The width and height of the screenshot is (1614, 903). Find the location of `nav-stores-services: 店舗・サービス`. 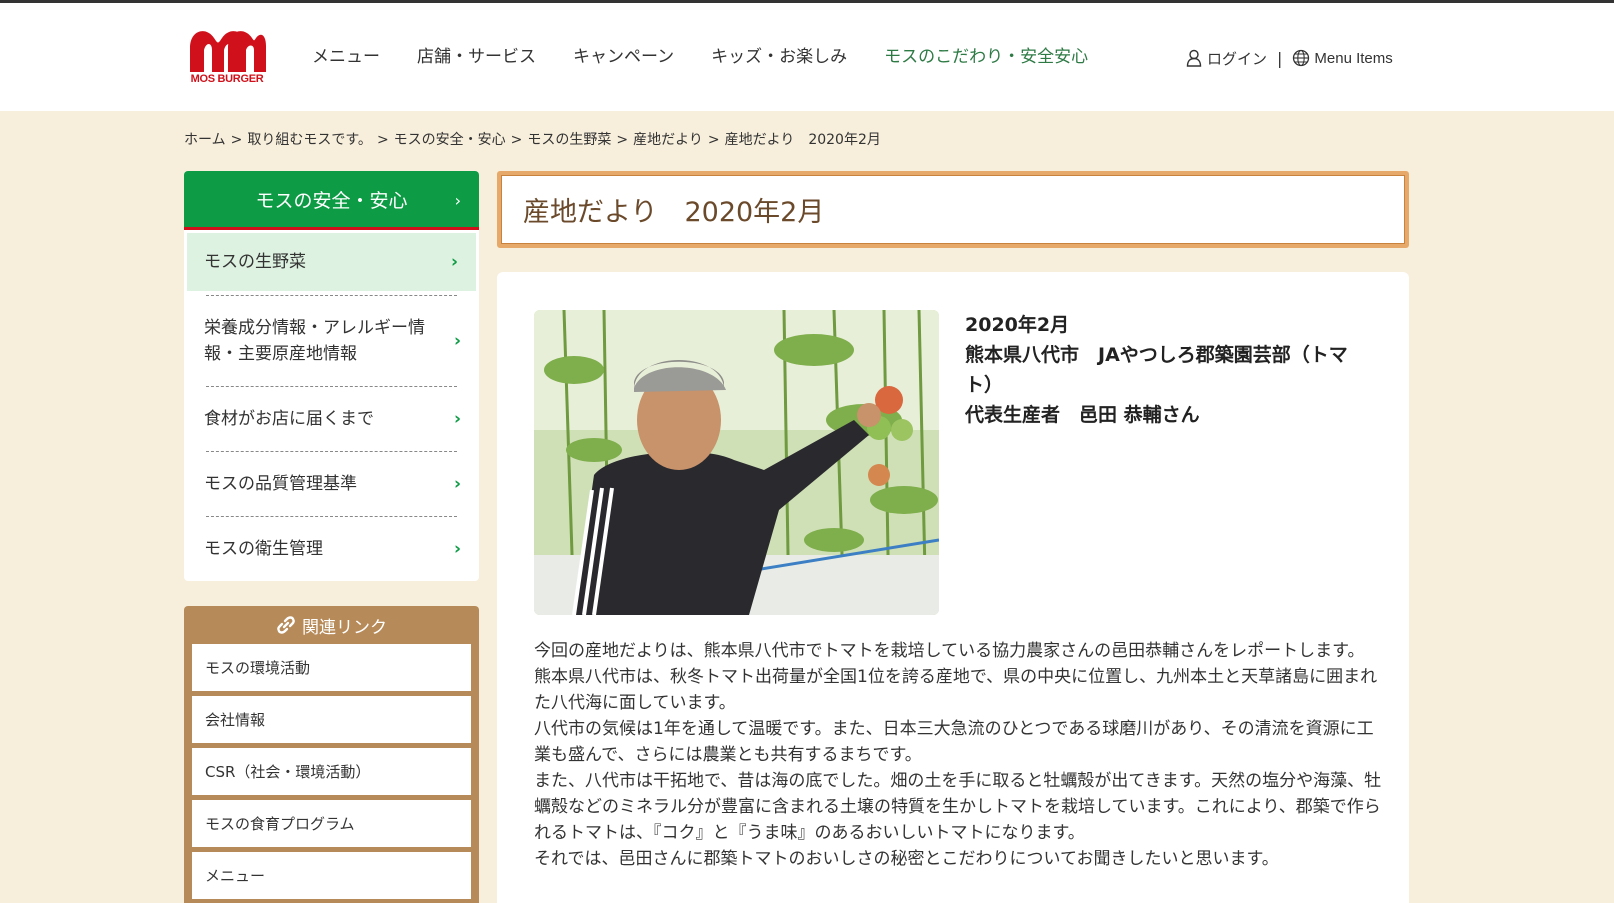

nav-stores-services: 店舗・サービス is located at coordinates (476, 58).